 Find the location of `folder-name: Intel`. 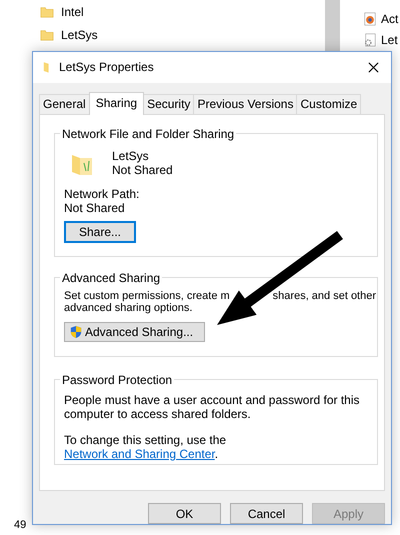

folder-name: Intel is located at coordinates (72, 11).